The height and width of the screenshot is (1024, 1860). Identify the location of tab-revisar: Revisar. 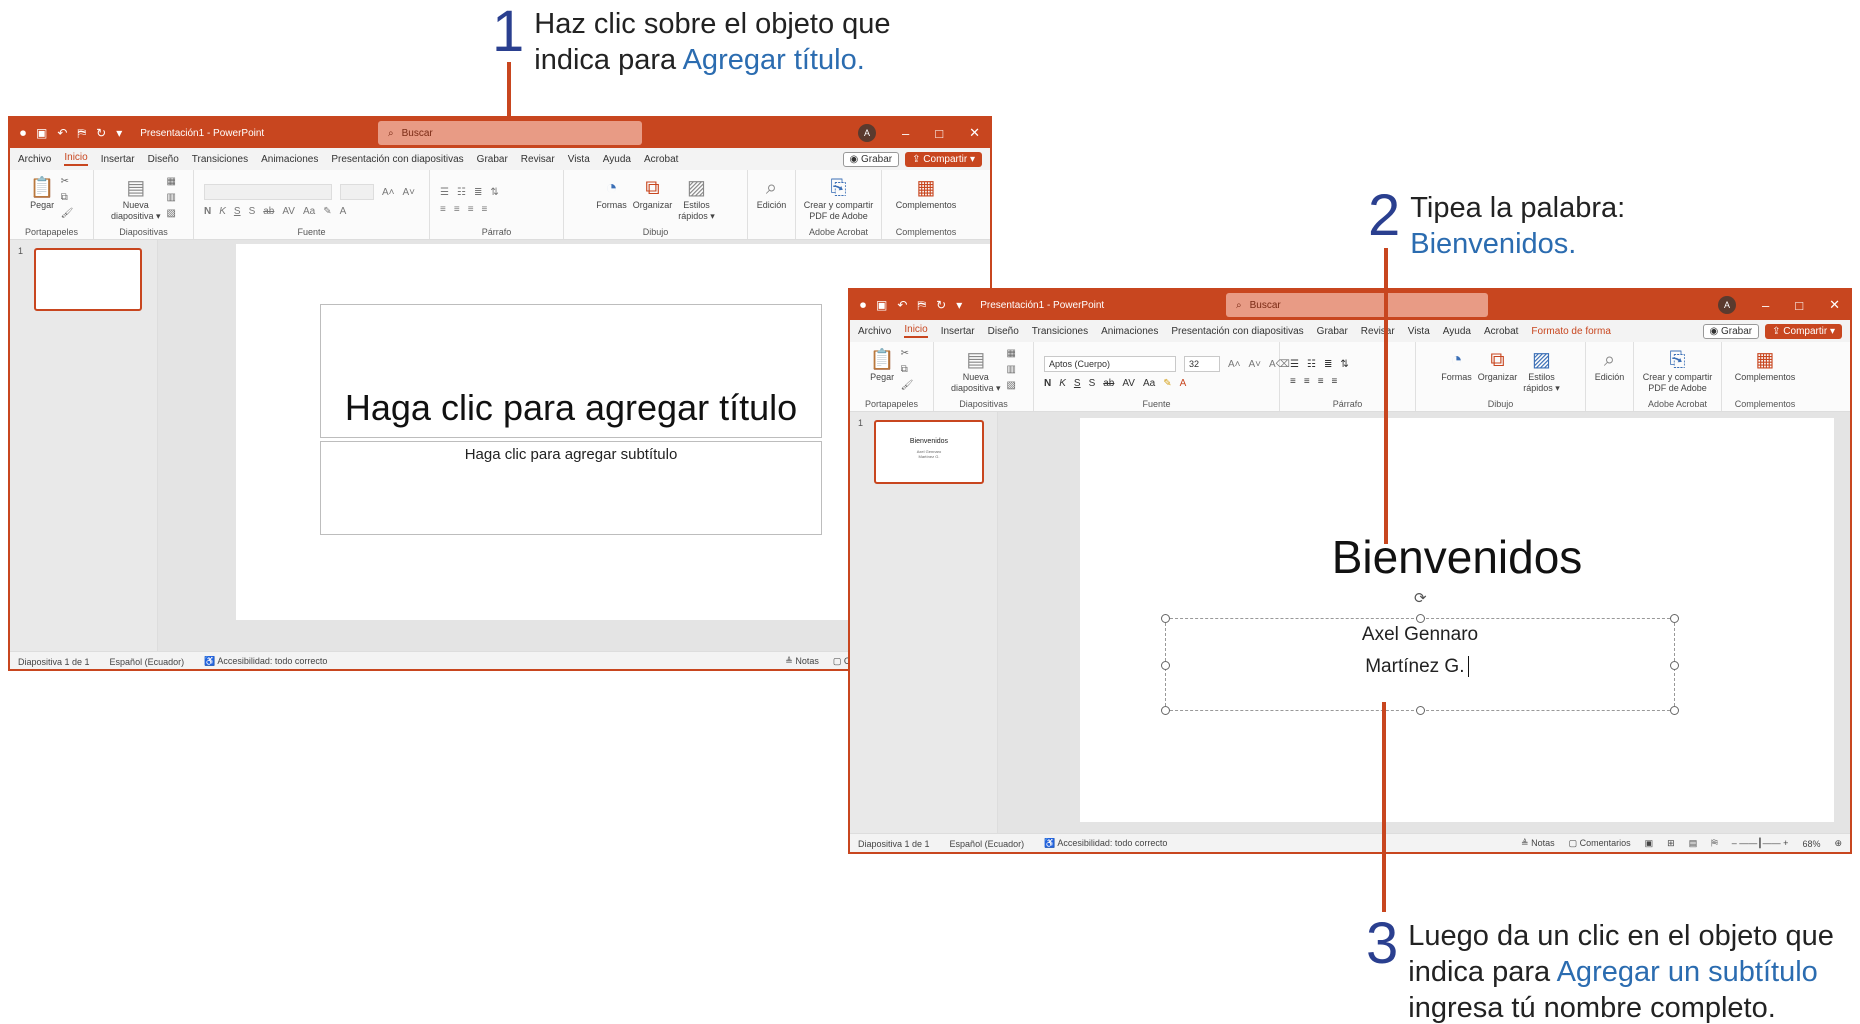
(1378, 331).